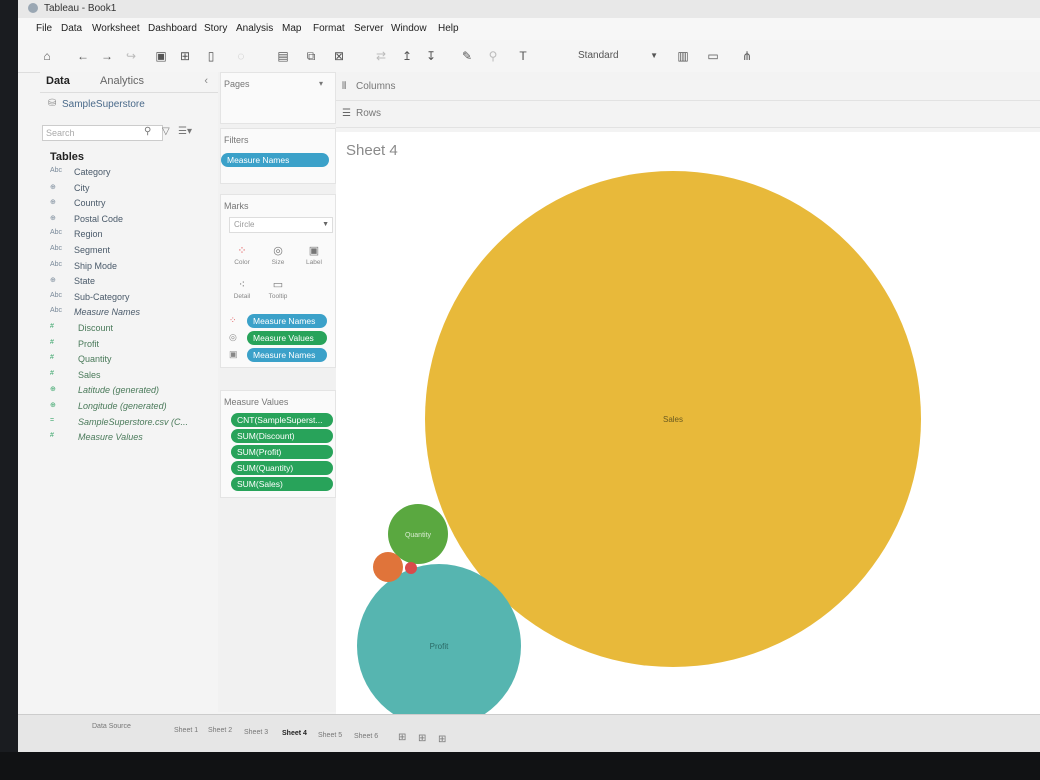 The height and width of the screenshot is (780, 1040). I want to click on save-icon: ▣, so click(161, 56).